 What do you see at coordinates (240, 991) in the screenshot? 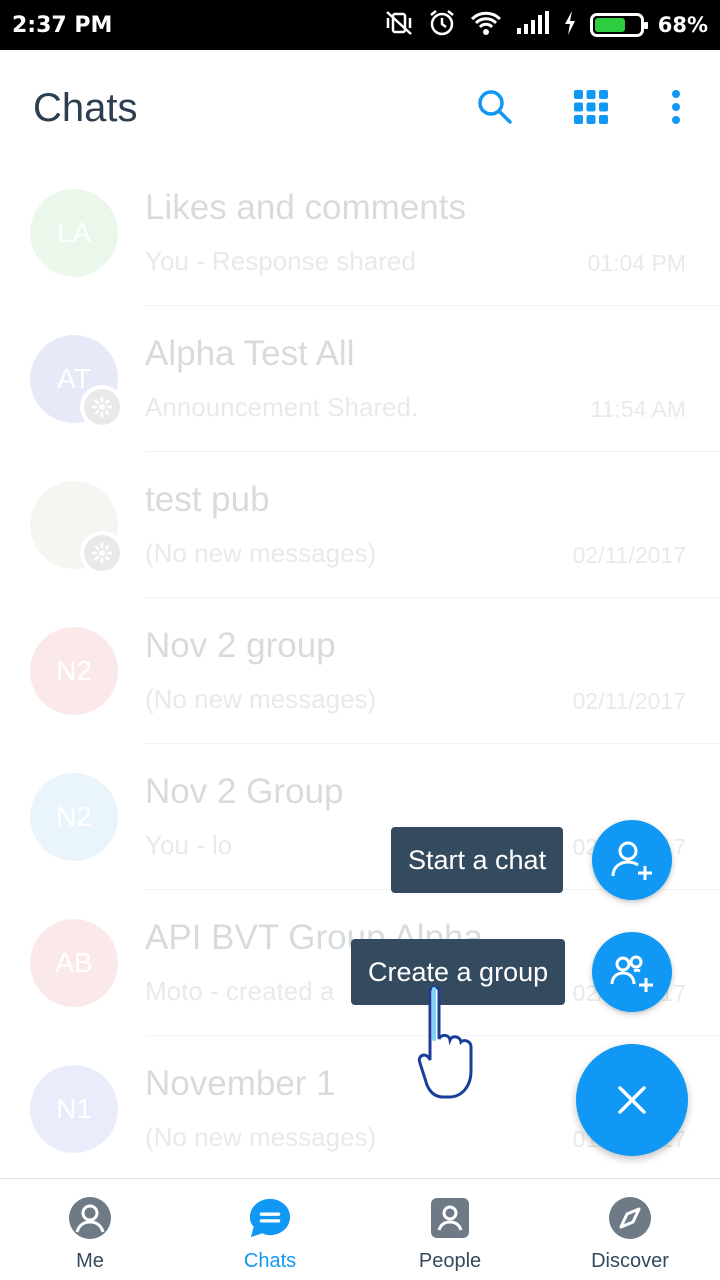
I see `chat-last-message: Moto - created a` at bounding box center [240, 991].